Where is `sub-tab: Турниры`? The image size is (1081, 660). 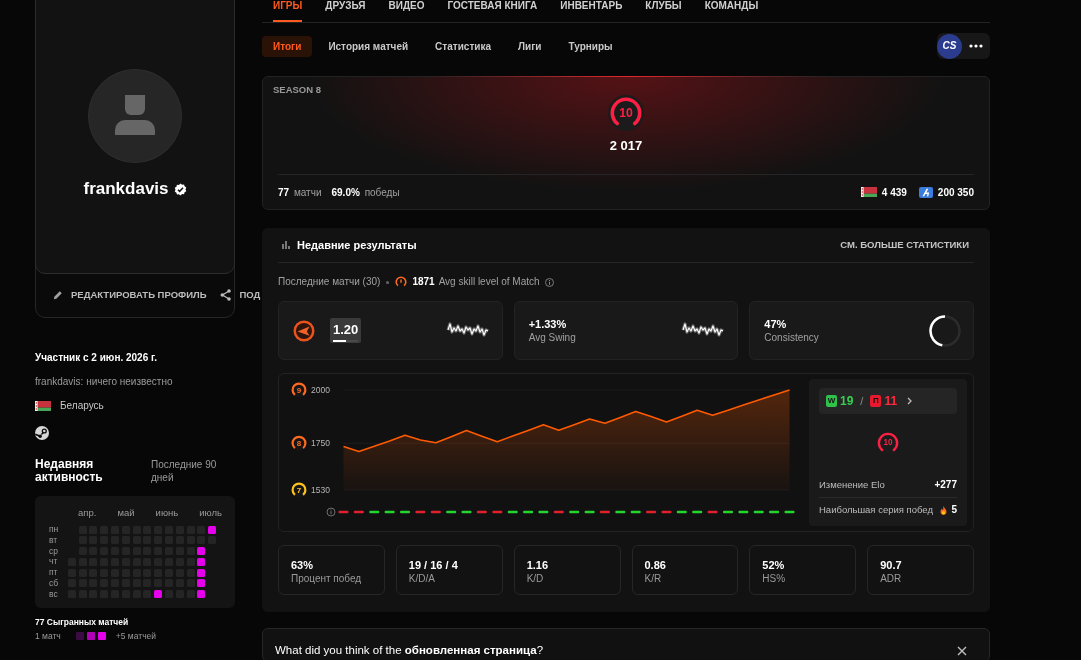 sub-tab: Турниры is located at coordinates (590, 46).